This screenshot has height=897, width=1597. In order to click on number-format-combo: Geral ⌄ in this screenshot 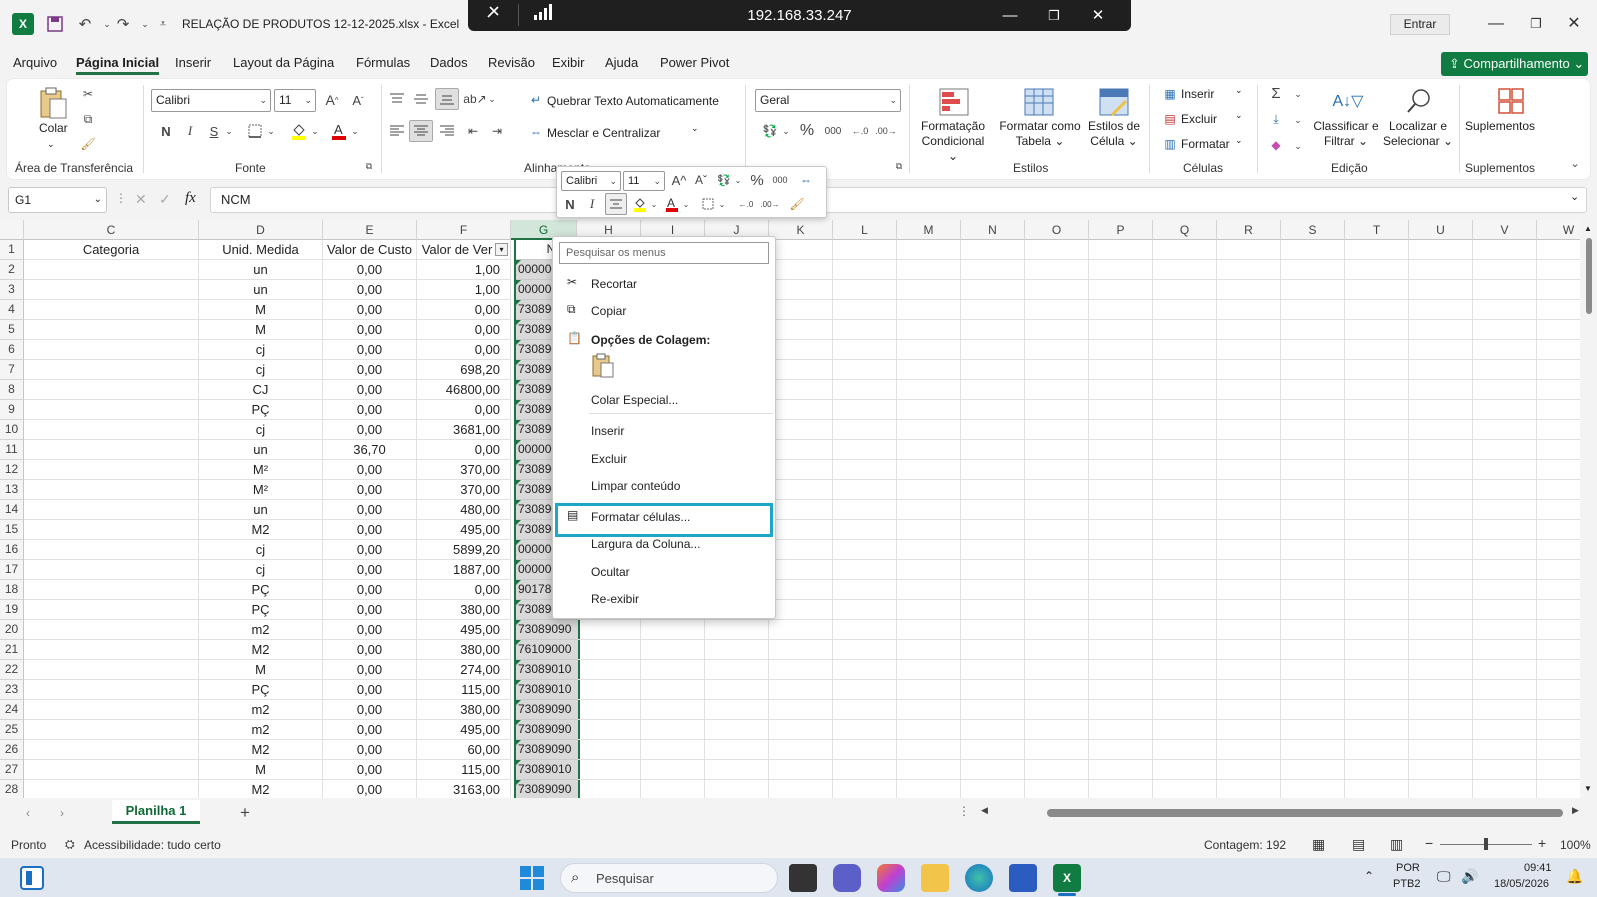, I will do `click(828, 100)`.